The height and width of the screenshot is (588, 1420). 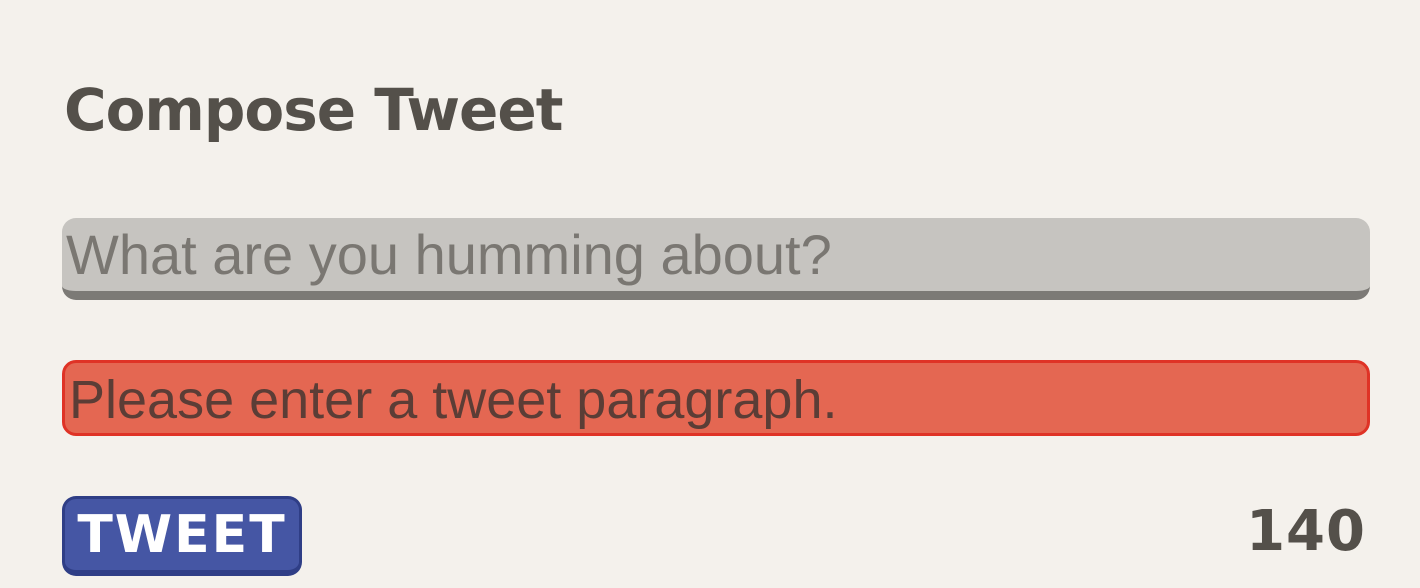 I want to click on error-message: Please enter a tweet paragraph., so click(x=453, y=400).